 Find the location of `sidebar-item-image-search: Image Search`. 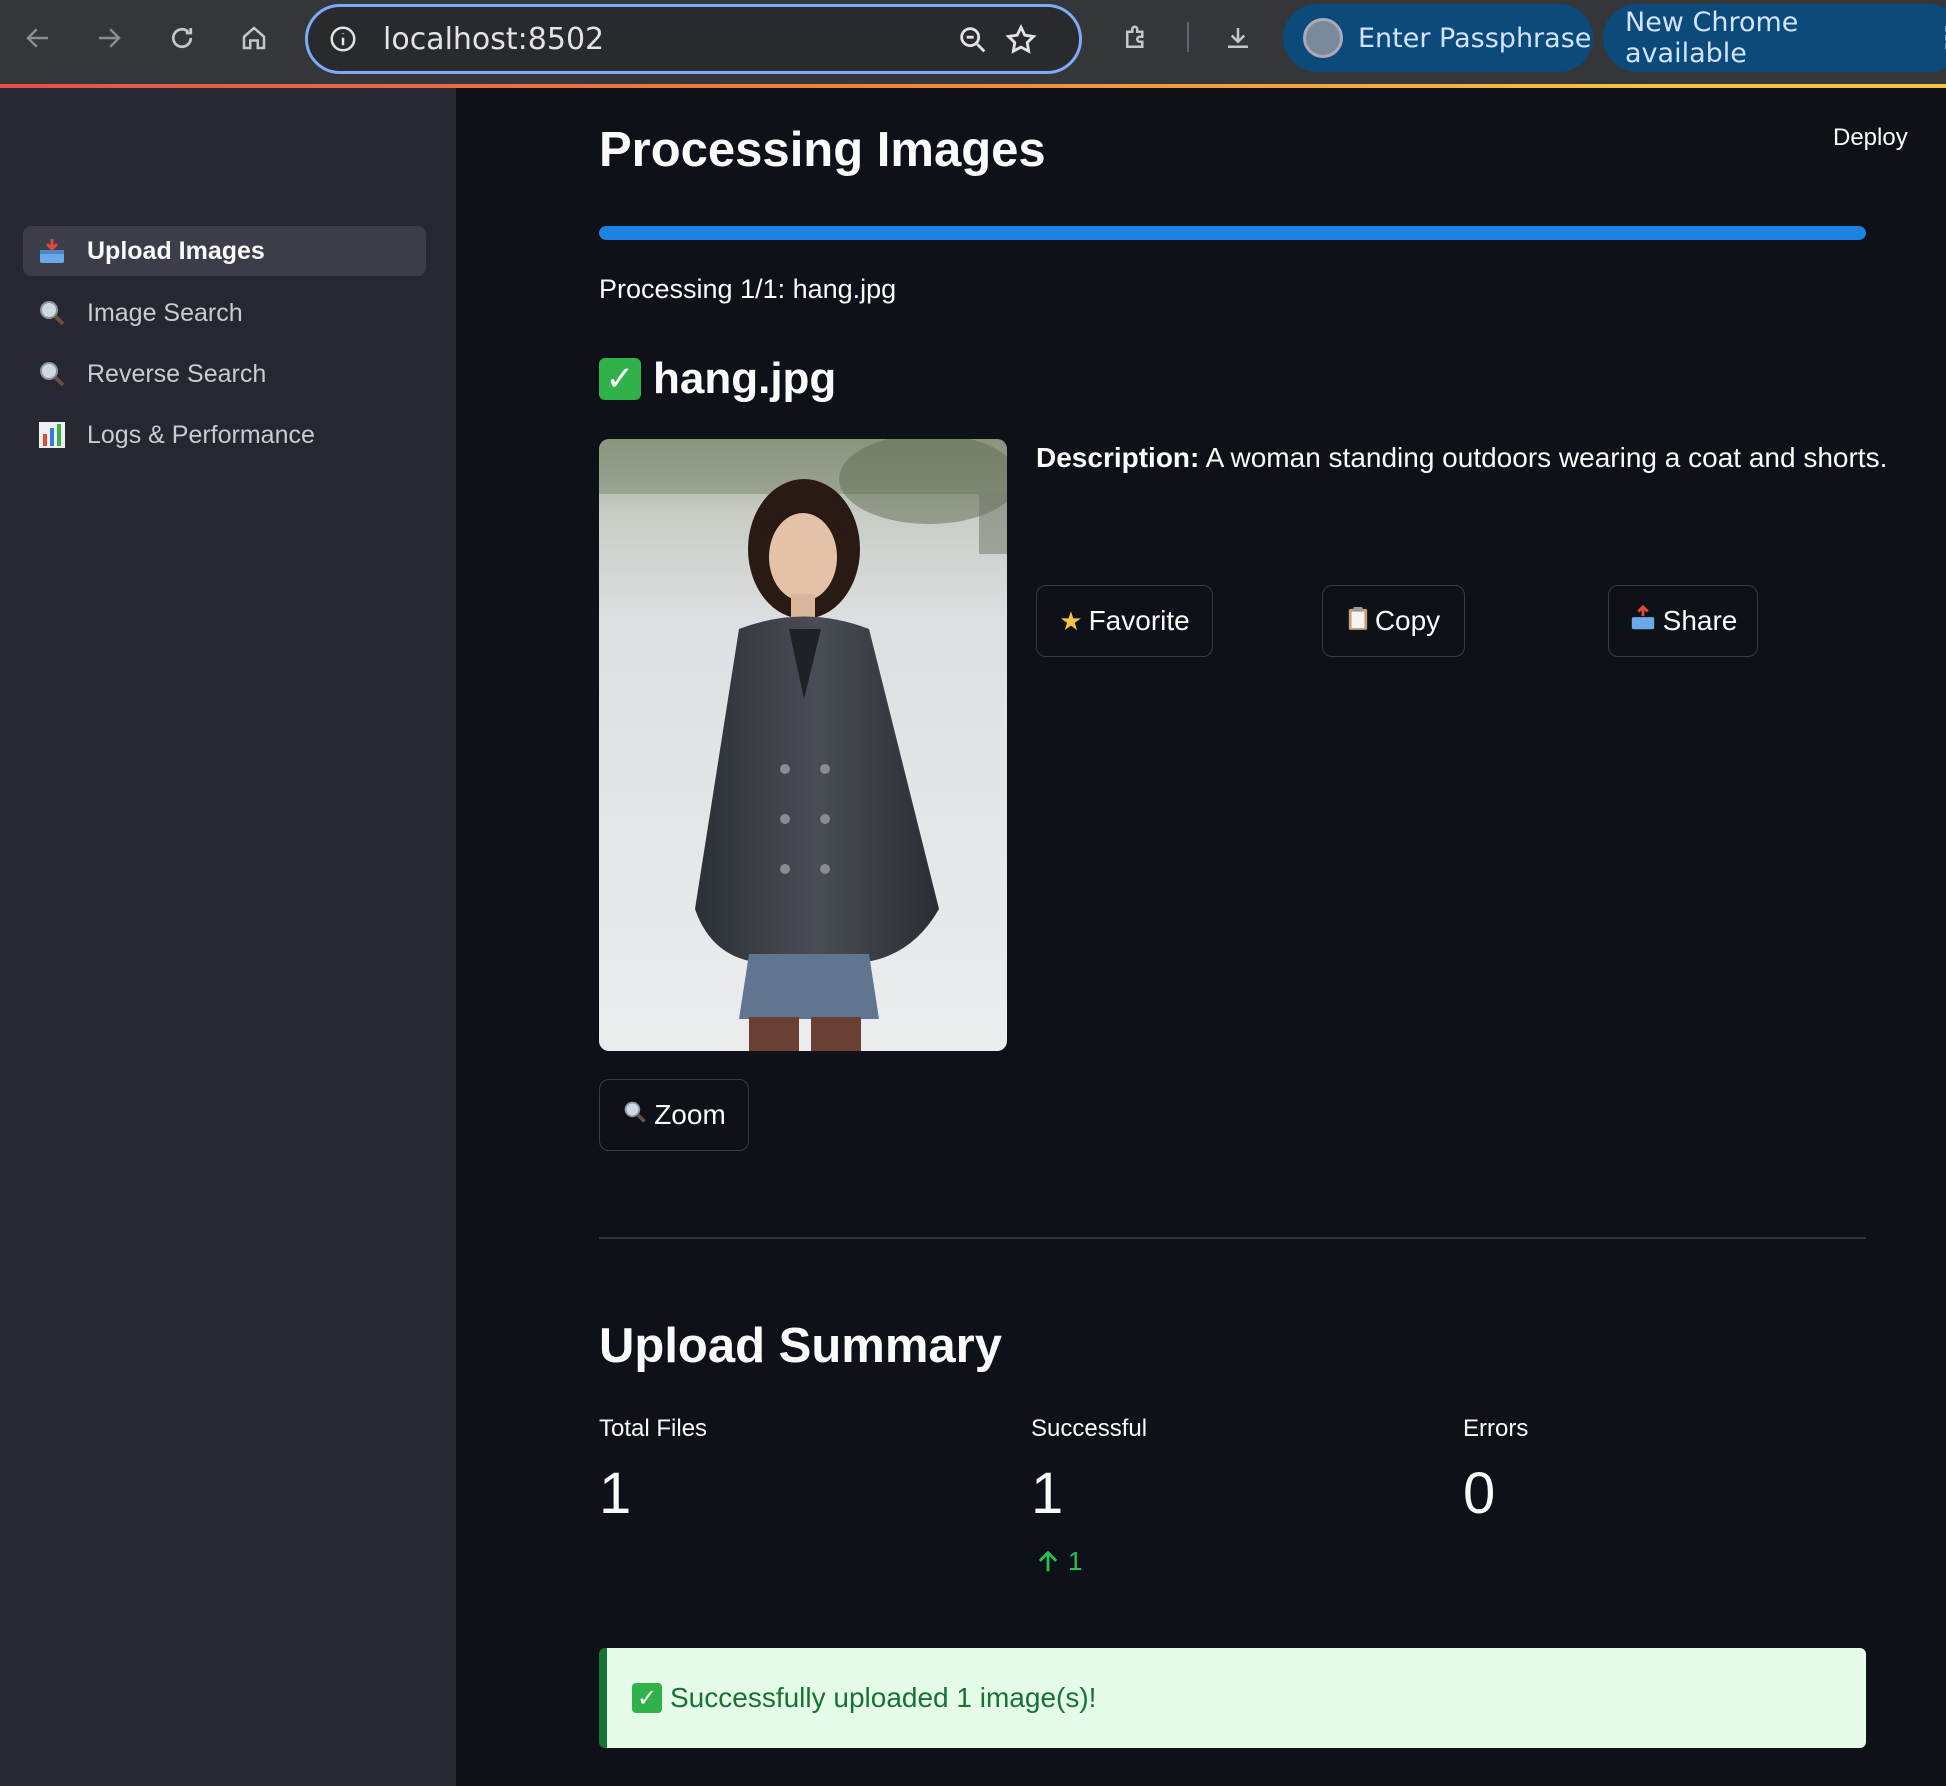

sidebar-item-image-search: Image Search is located at coordinates (224, 313).